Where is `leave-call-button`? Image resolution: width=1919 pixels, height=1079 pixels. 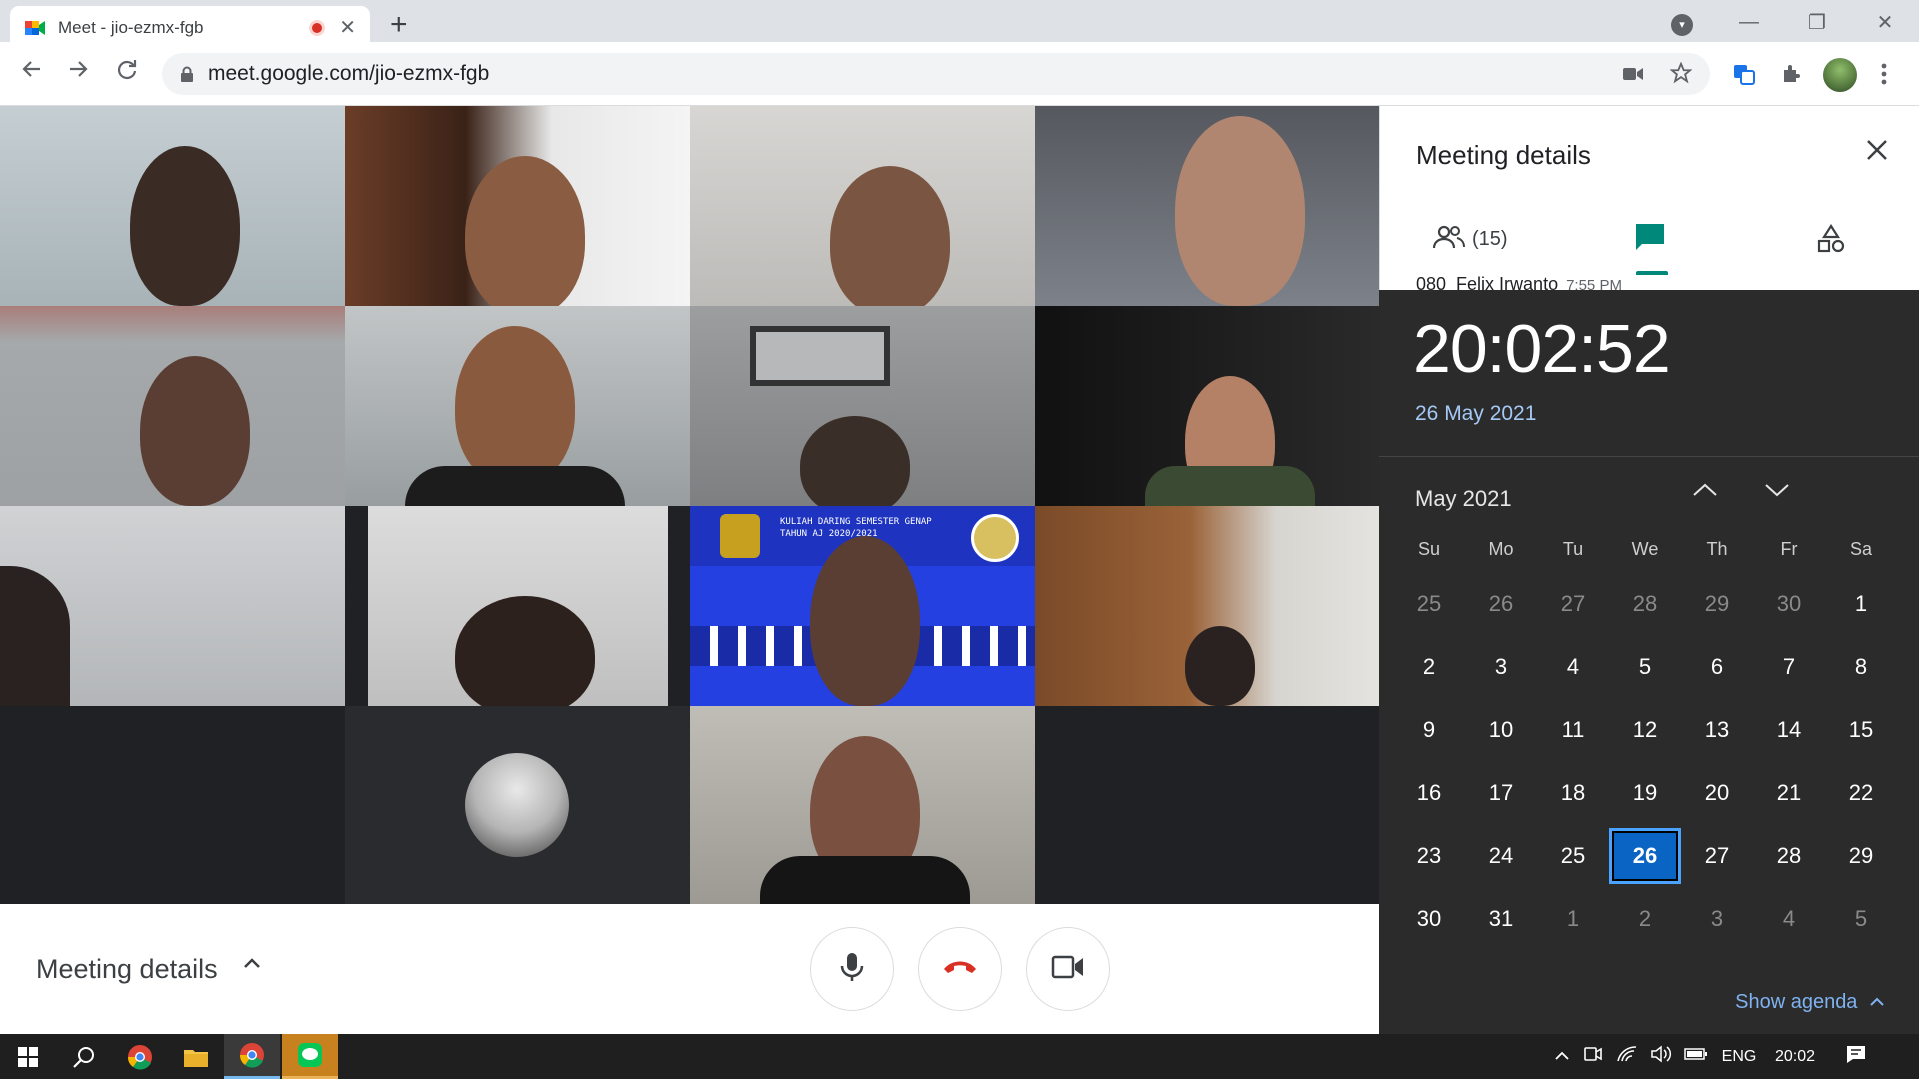 leave-call-button is located at coordinates (960, 969).